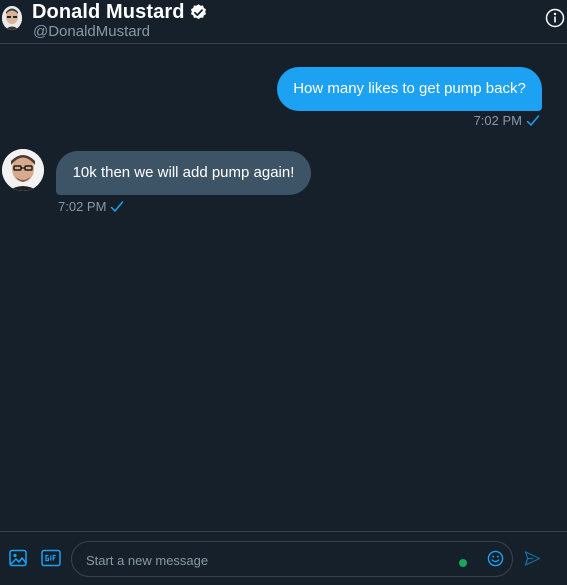  What do you see at coordinates (91, 31) in the screenshot?
I see `contact-handle: @DonaldMustard` at bounding box center [91, 31].